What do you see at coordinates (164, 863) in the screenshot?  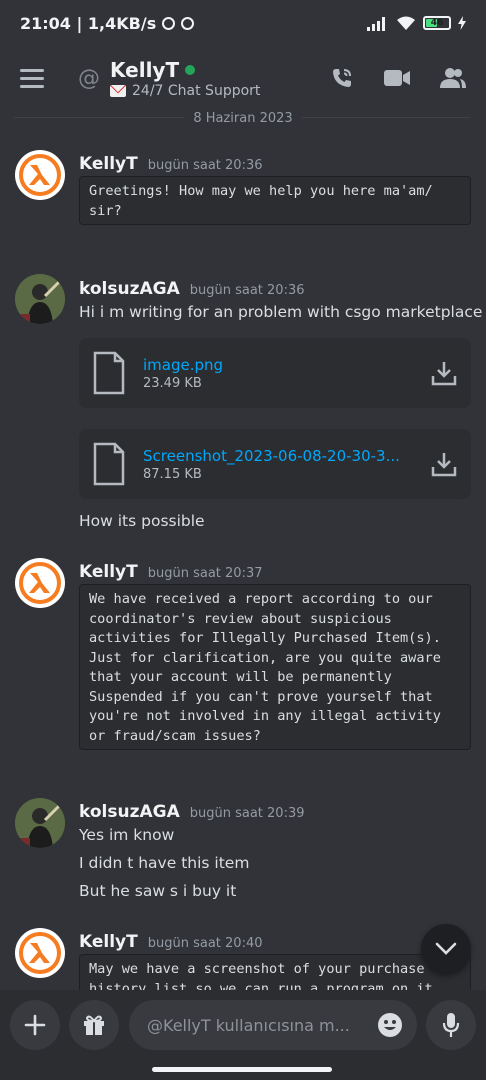 I see `message-text: I didn t have this item` at bounding box center [164, 863].